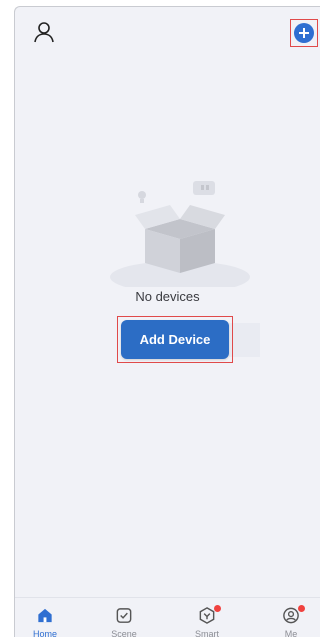 This screenshot has height=637, width=320. Describe the element at coordinates (290, 617) in the screenshot. I see `tab-me: Me` at that location.